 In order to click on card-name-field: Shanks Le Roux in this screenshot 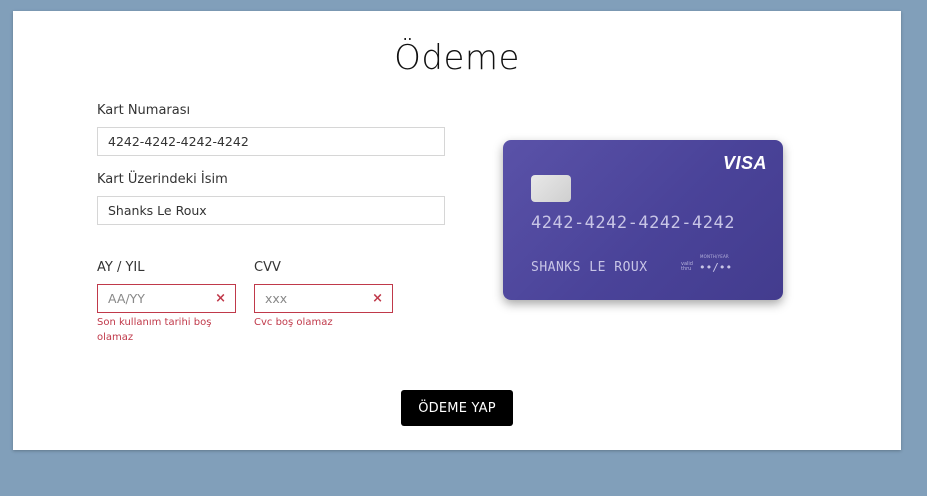, I will do `click(271, 210)`.